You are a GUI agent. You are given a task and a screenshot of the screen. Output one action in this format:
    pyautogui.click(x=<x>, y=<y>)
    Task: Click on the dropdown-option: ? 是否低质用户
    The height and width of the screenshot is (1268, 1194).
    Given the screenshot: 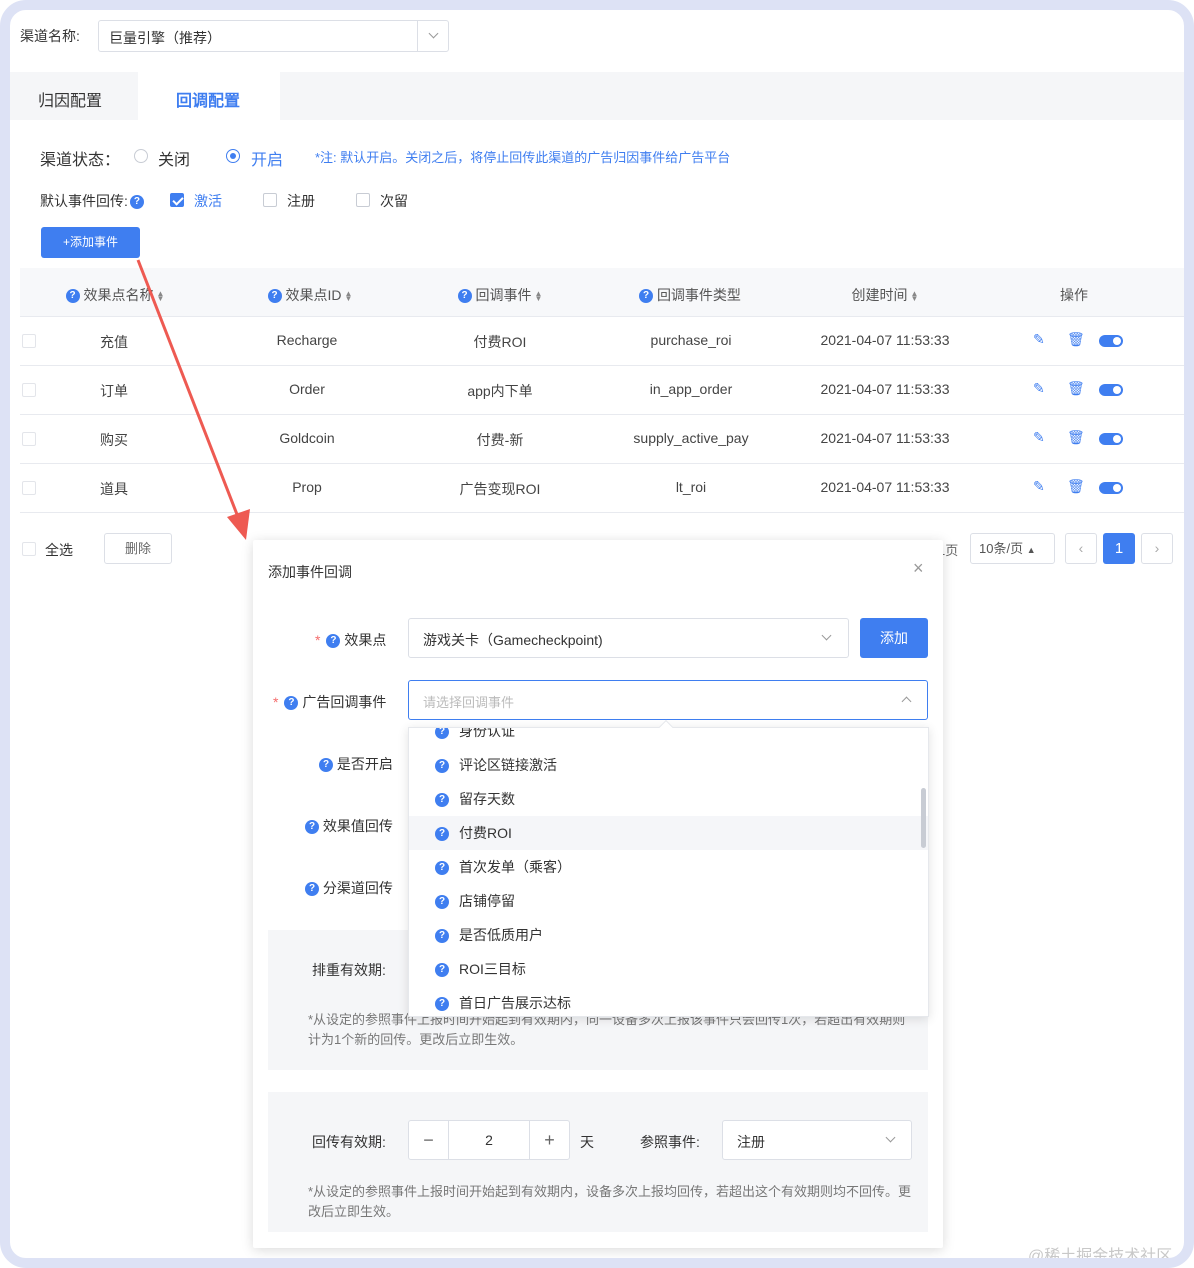 What is the action you would take?
    pyautogui.click(x=668, y=935)
    